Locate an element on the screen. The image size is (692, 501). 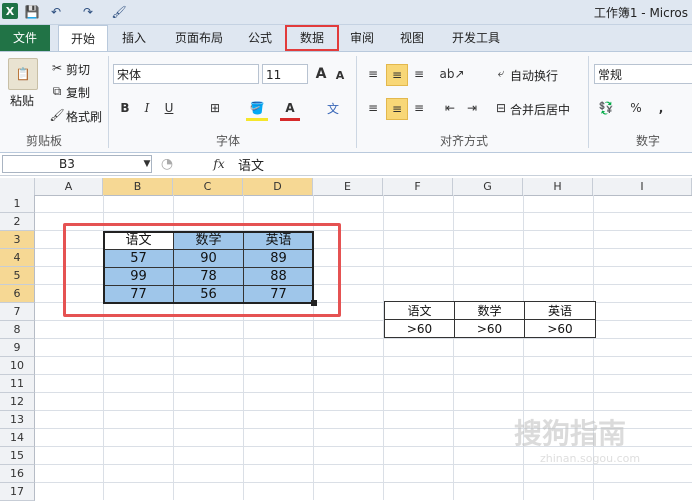
copy-icon: ⧉ is located at coordinates (57, 90).